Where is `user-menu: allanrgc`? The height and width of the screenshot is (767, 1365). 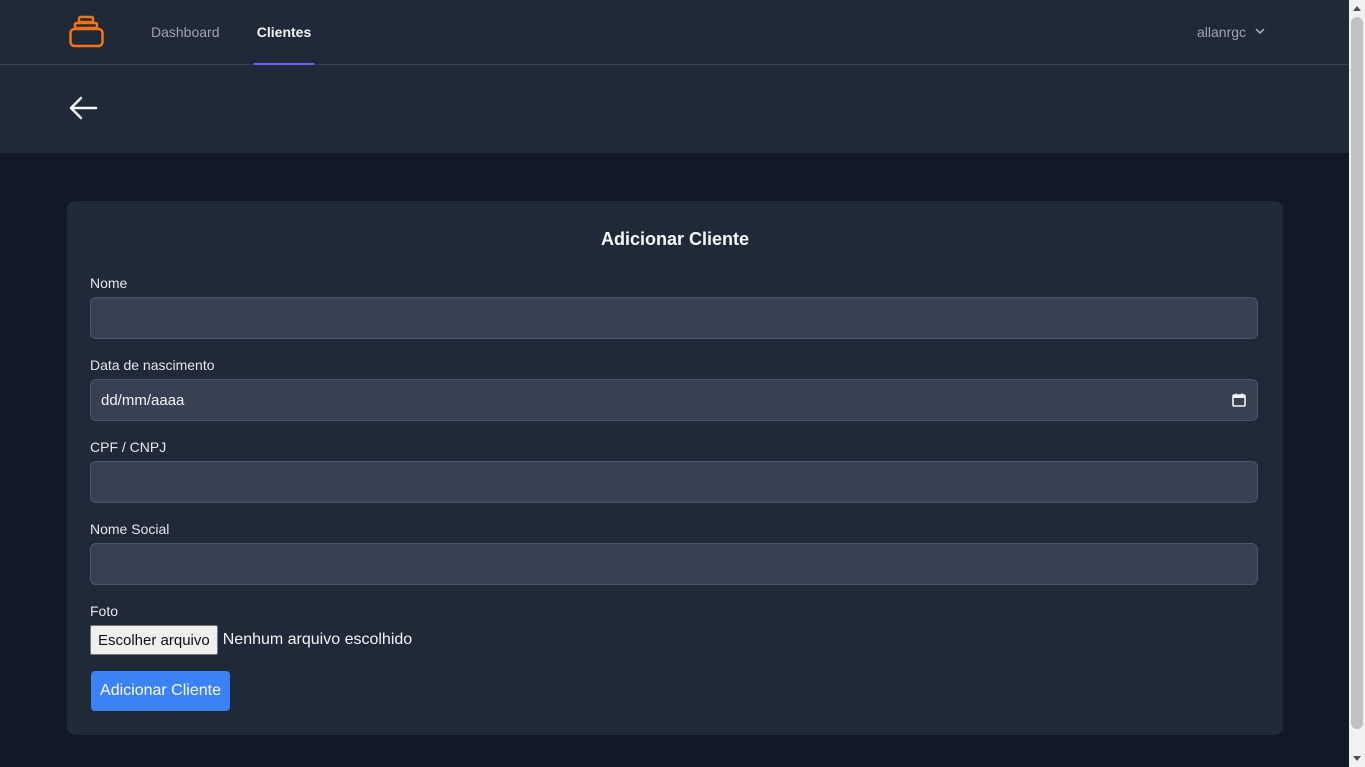 user-menu: allanrgc is located at coordinates (1231, 32).